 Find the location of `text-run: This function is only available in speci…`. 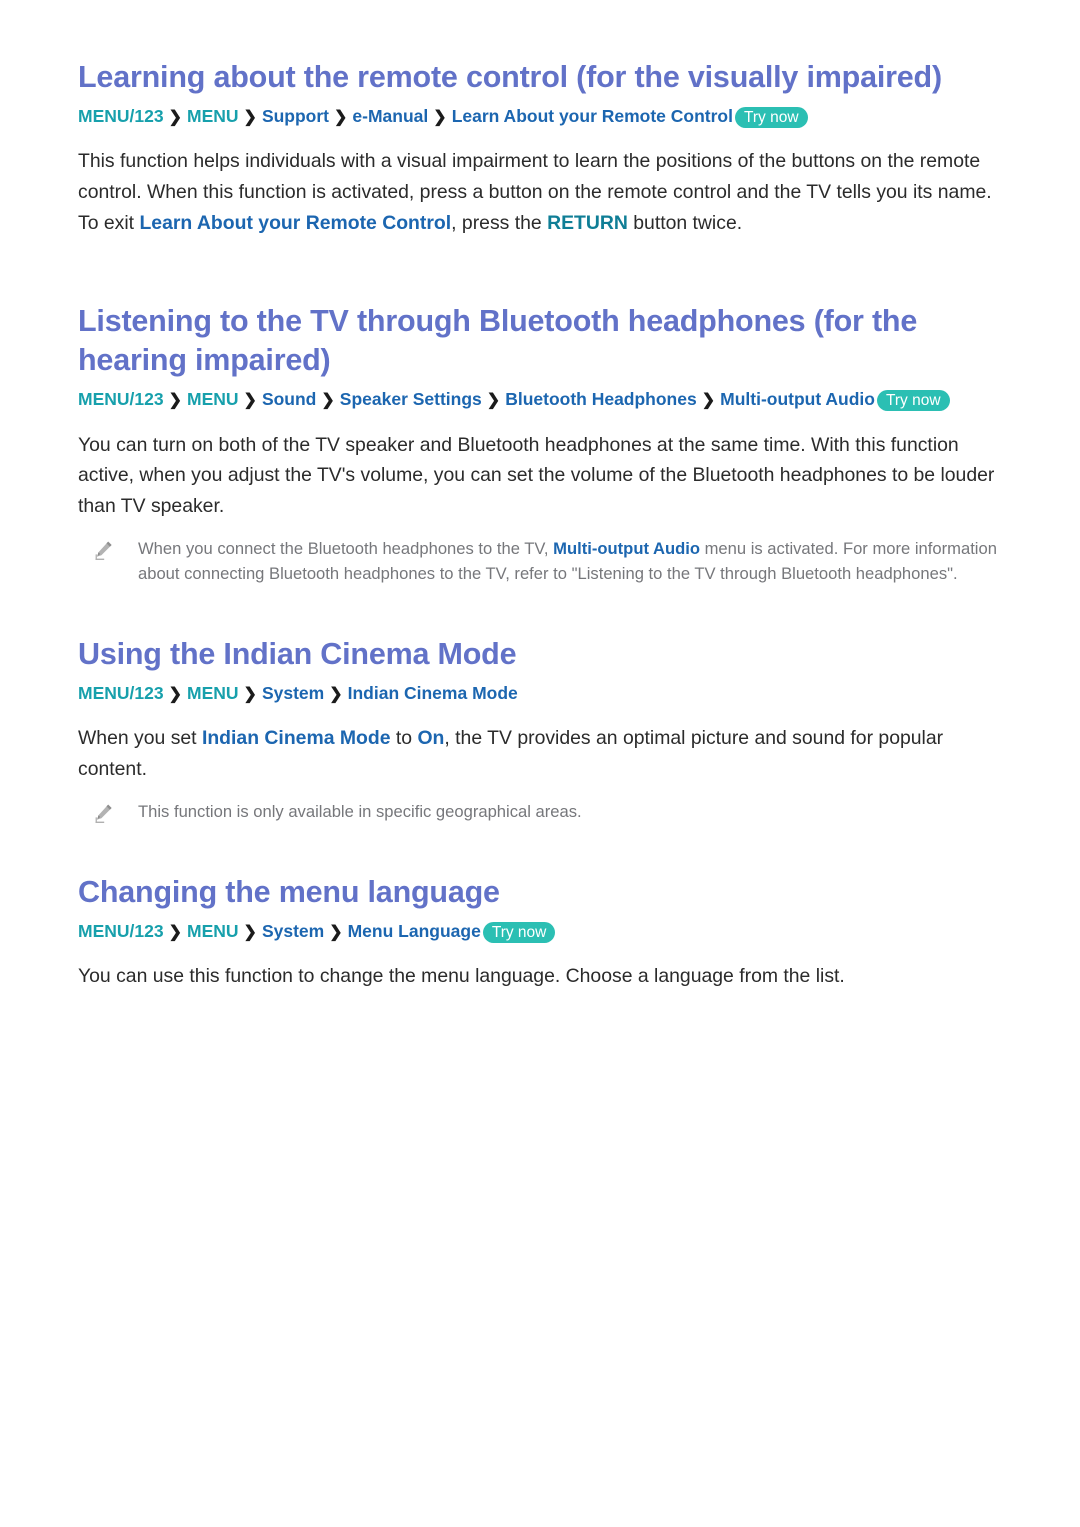

text-run: This function is only available in speci… is located at coordinates (360, 811).